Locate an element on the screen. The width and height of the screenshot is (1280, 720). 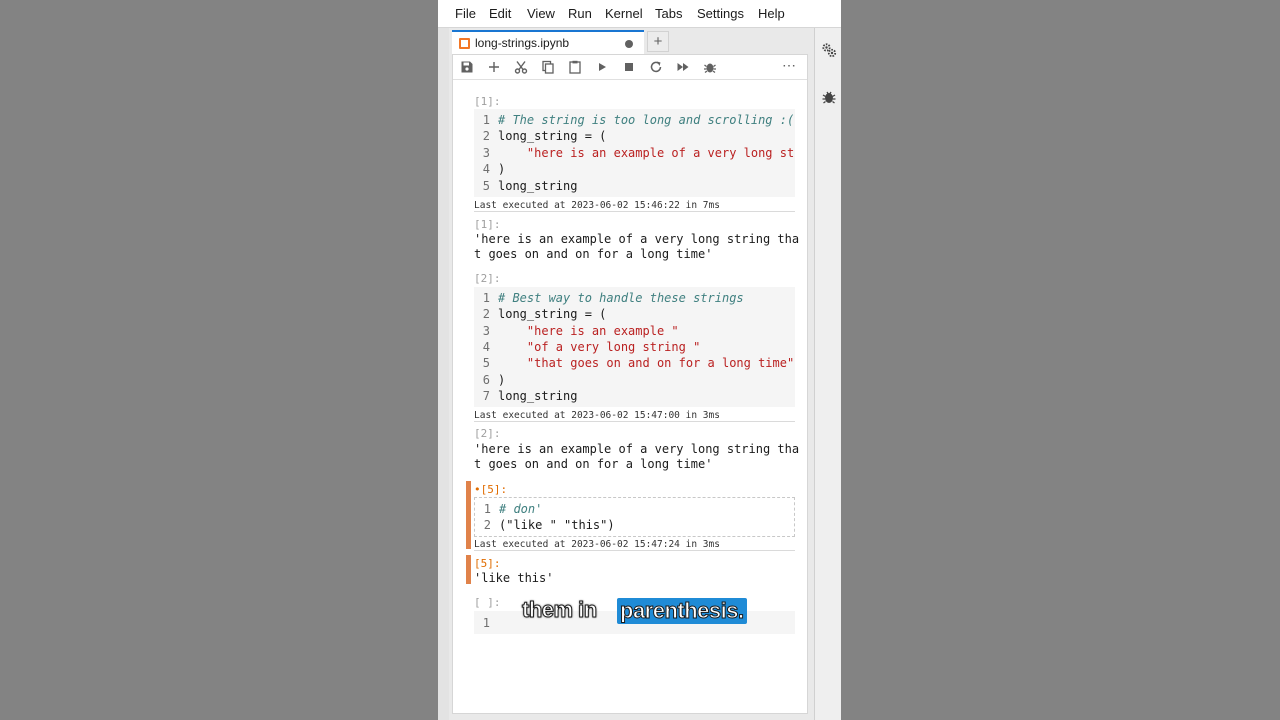
notebook-toolbar: ⋯ is located at coordinates (630, 67).